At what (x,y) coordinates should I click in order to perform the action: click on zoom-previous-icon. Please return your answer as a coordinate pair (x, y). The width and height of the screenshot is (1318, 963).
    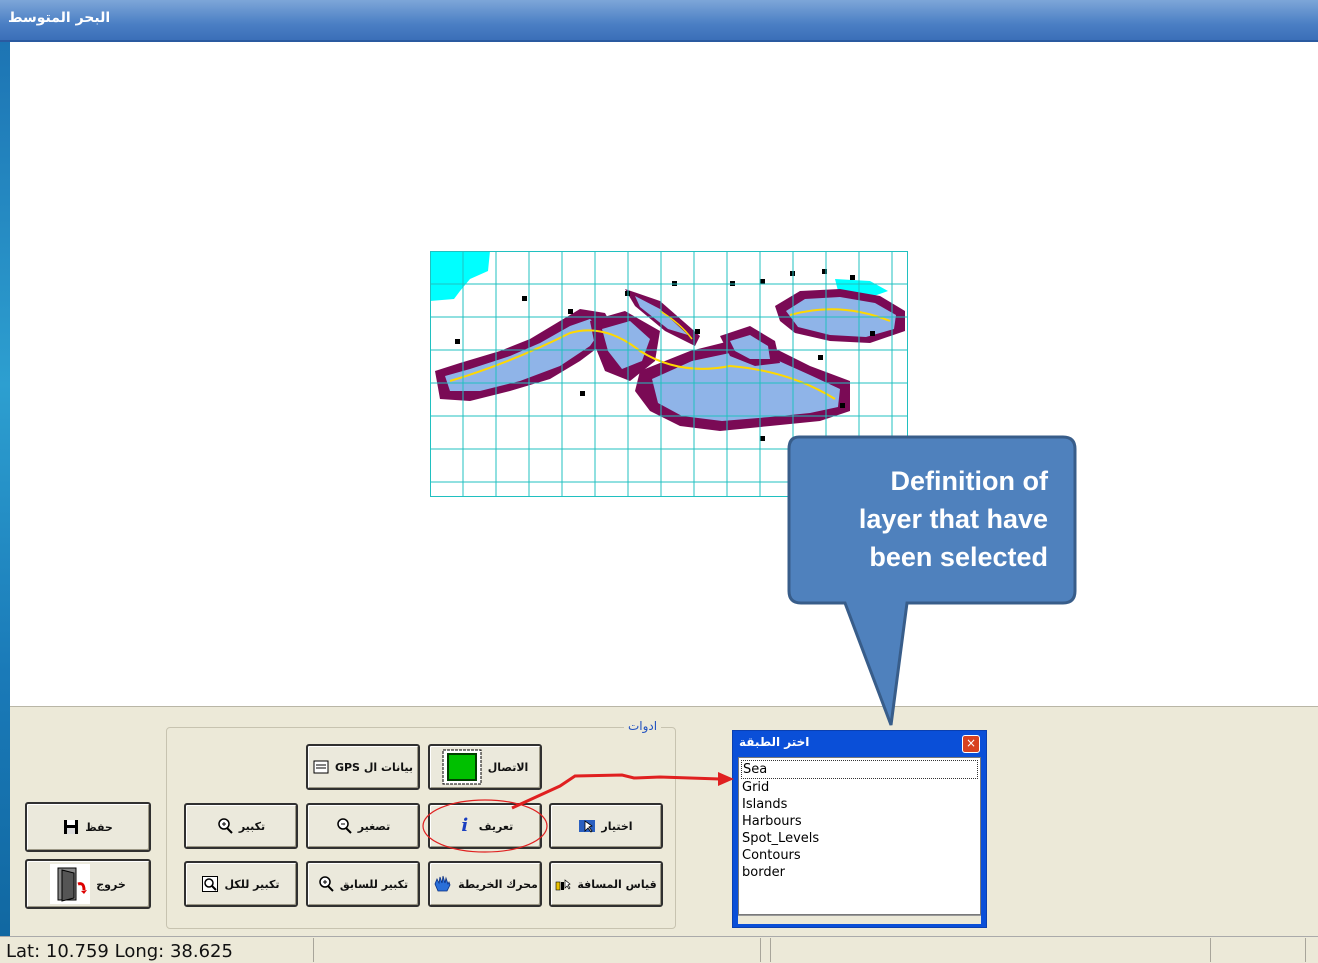
    Looking at the image, I should click on (326, 884).